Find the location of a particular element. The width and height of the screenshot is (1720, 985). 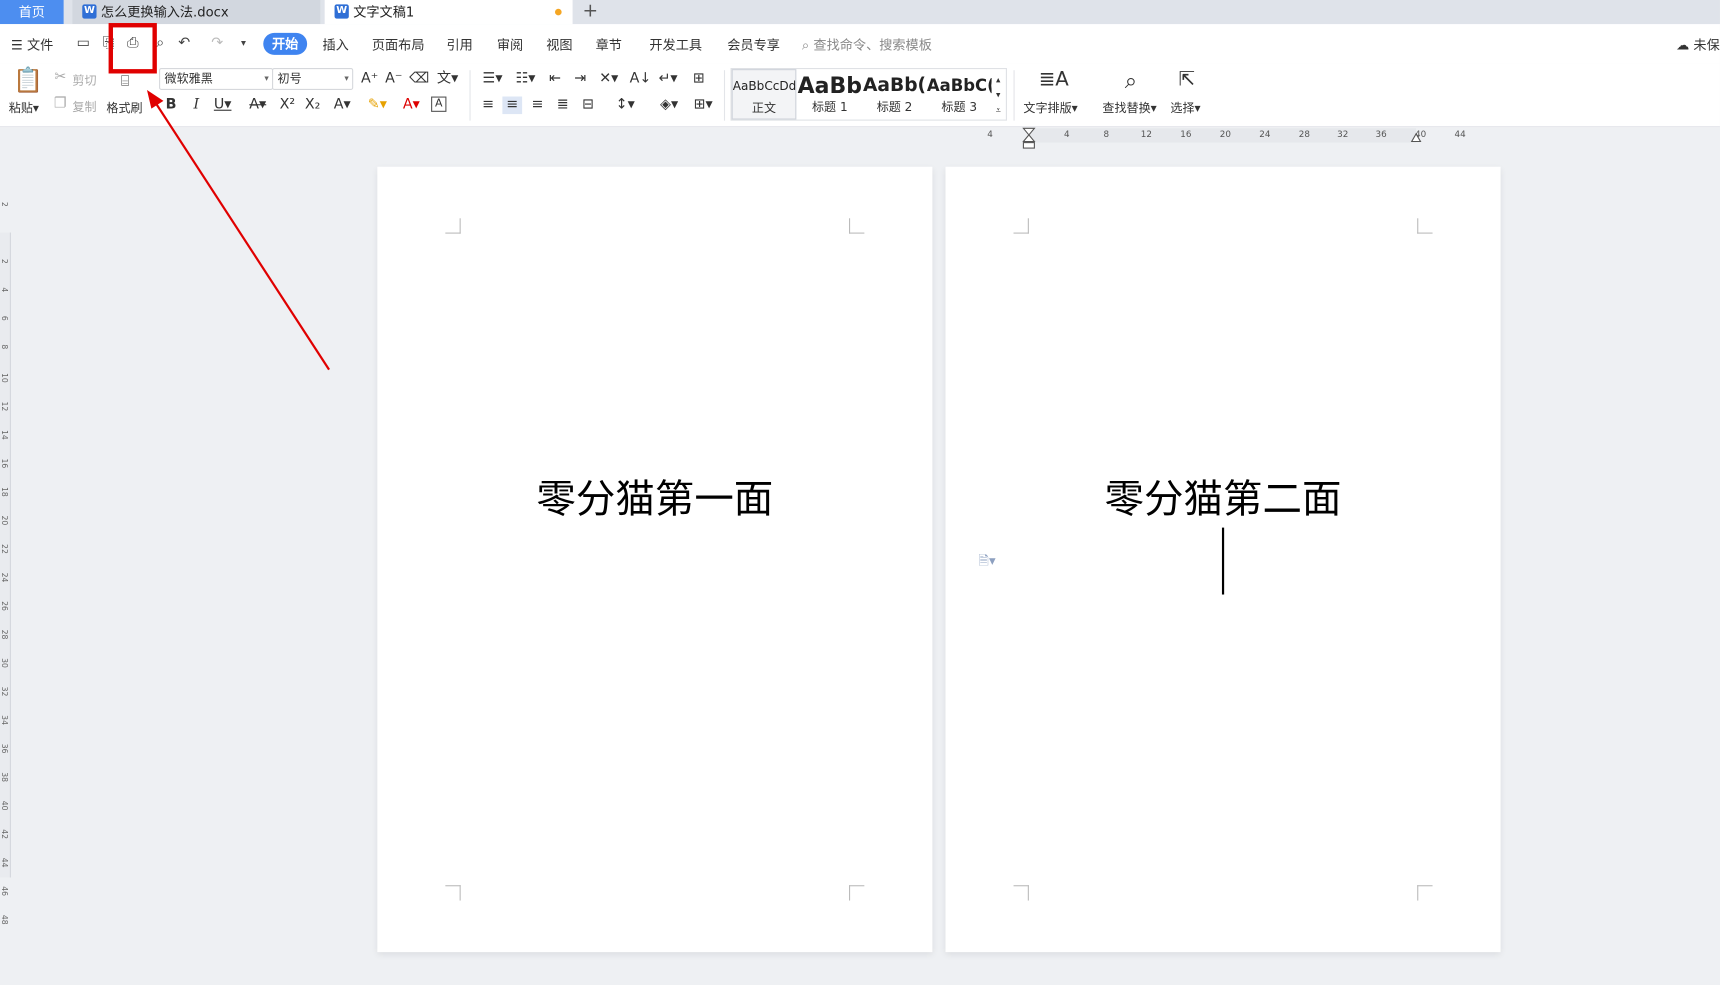

char-border-icon: A is located at coordinates (439, 104).